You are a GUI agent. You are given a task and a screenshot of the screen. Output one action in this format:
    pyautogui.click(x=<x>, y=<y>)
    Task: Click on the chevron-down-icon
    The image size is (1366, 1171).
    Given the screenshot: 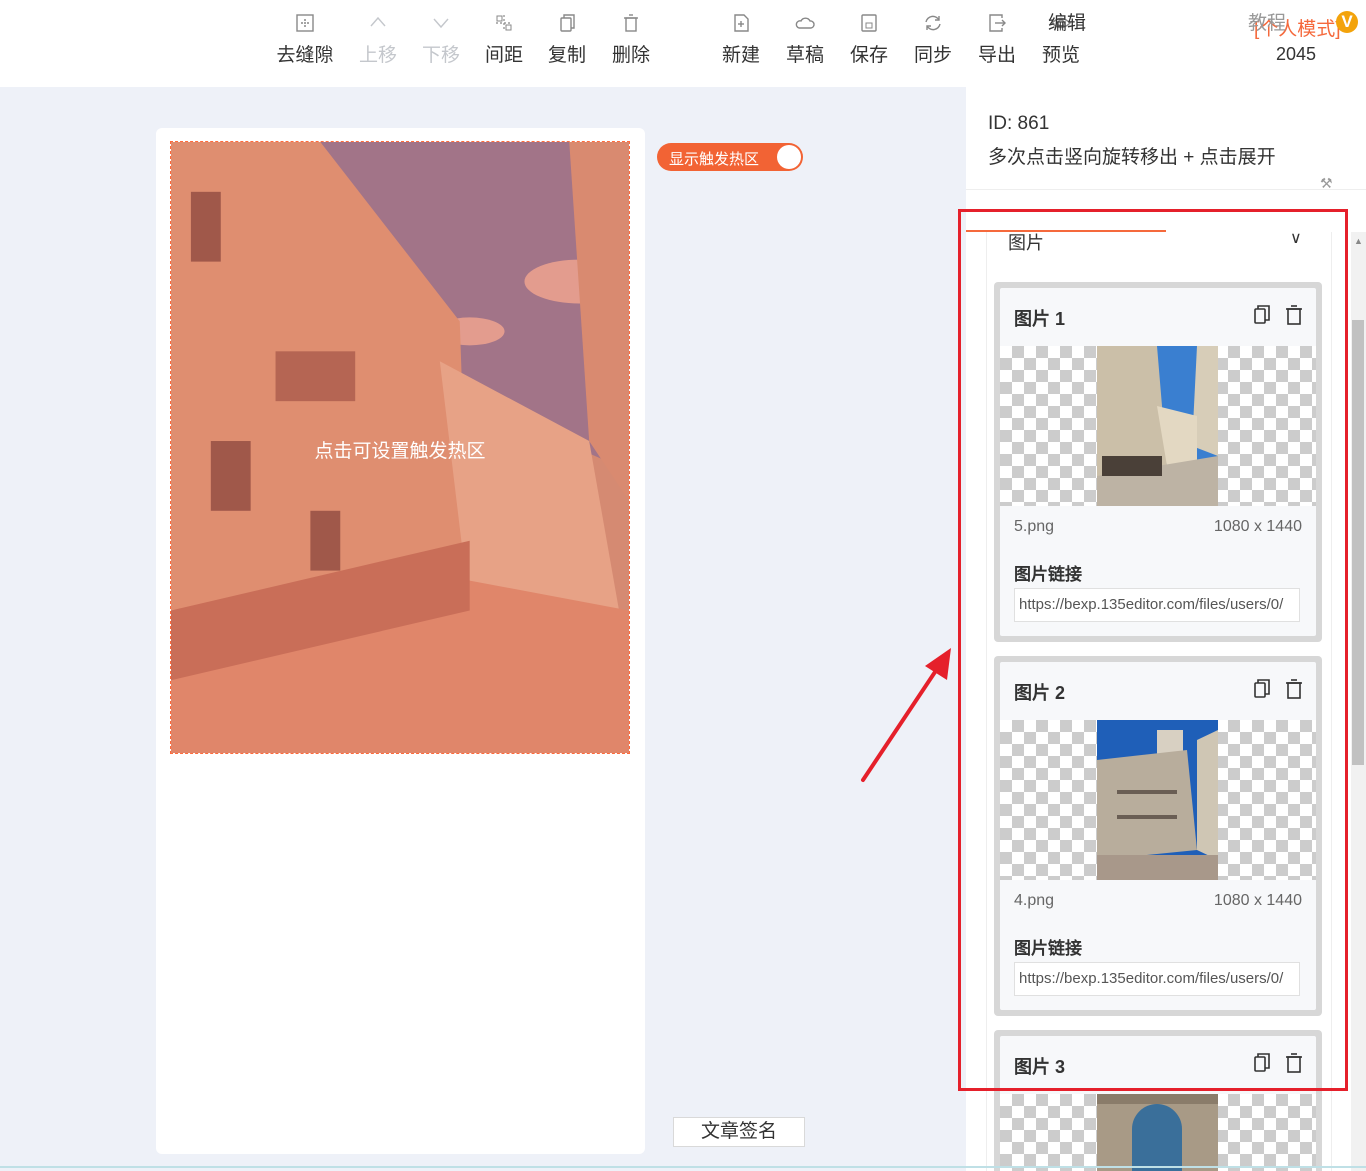 What is the action you would take?
    pyautogui.click(x=441, y=23)
    